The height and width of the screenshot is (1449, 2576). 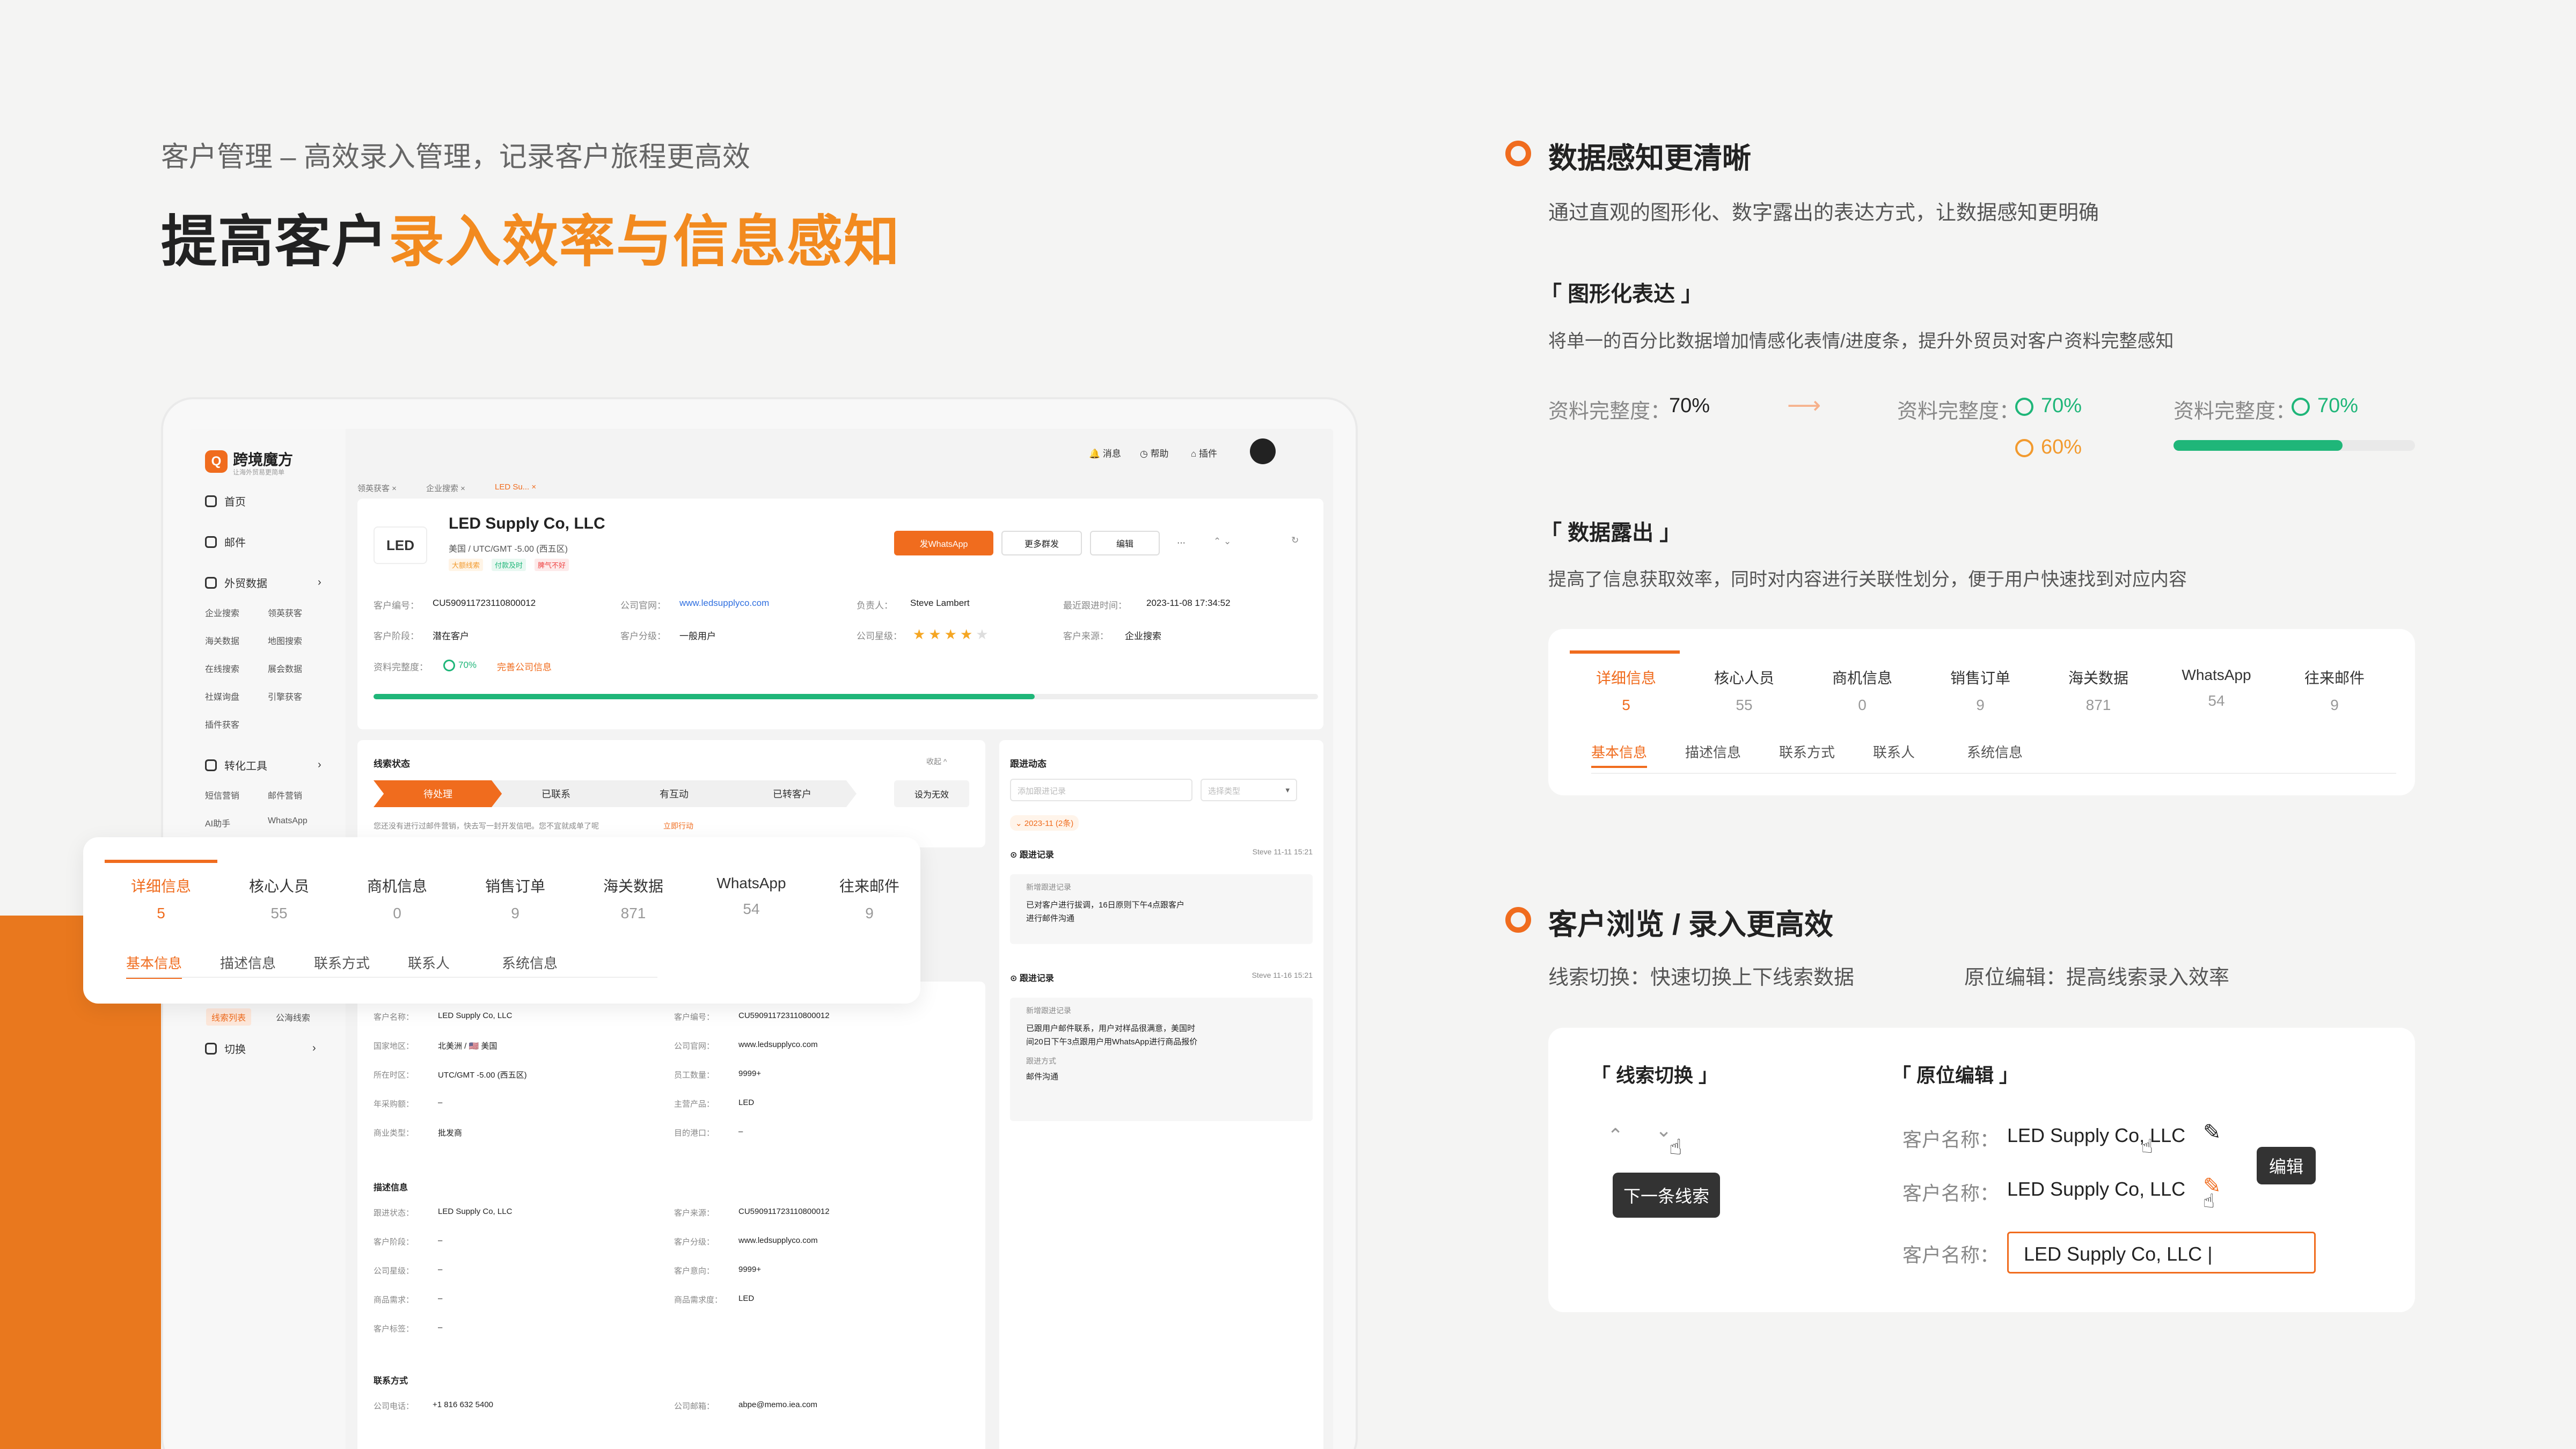 I want to click on page-tab: 领英获客 ×, so click(x=377, y=488).